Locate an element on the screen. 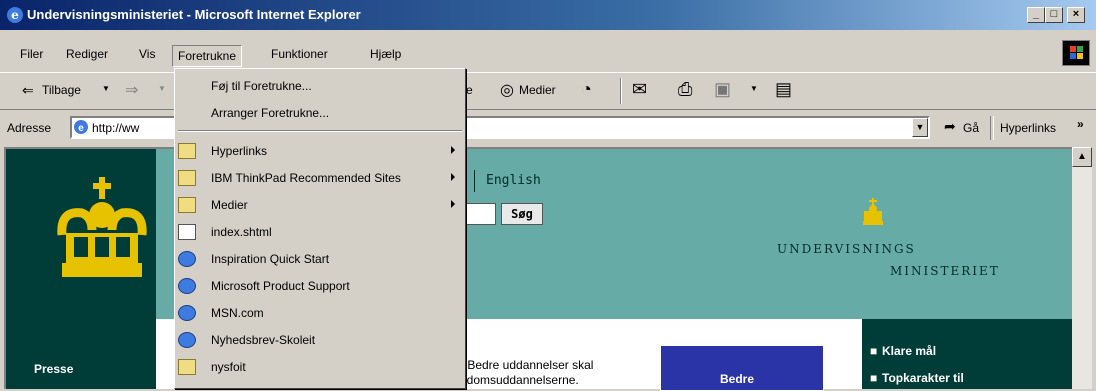  mail-icon: ✉ is located at coordinates (639, 89).